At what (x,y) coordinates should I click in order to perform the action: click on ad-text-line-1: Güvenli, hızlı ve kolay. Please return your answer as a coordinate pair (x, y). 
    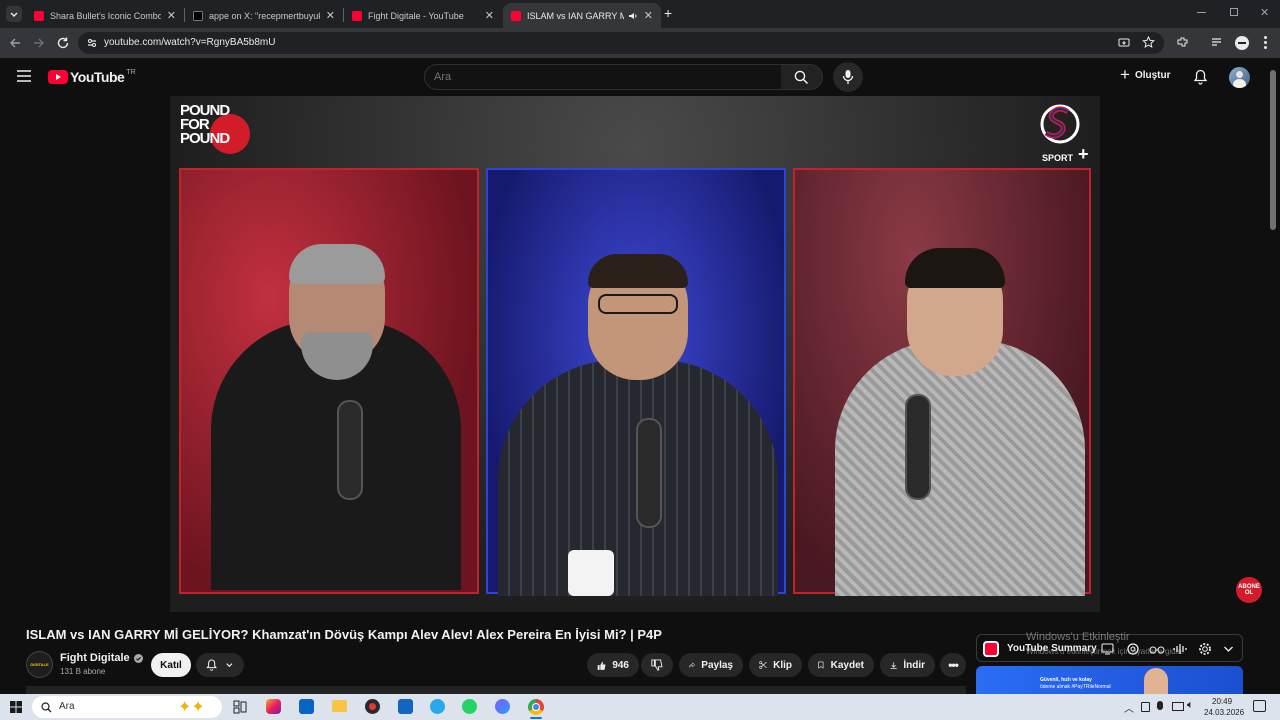
    Looking at the image, I should click on (1066, 680).